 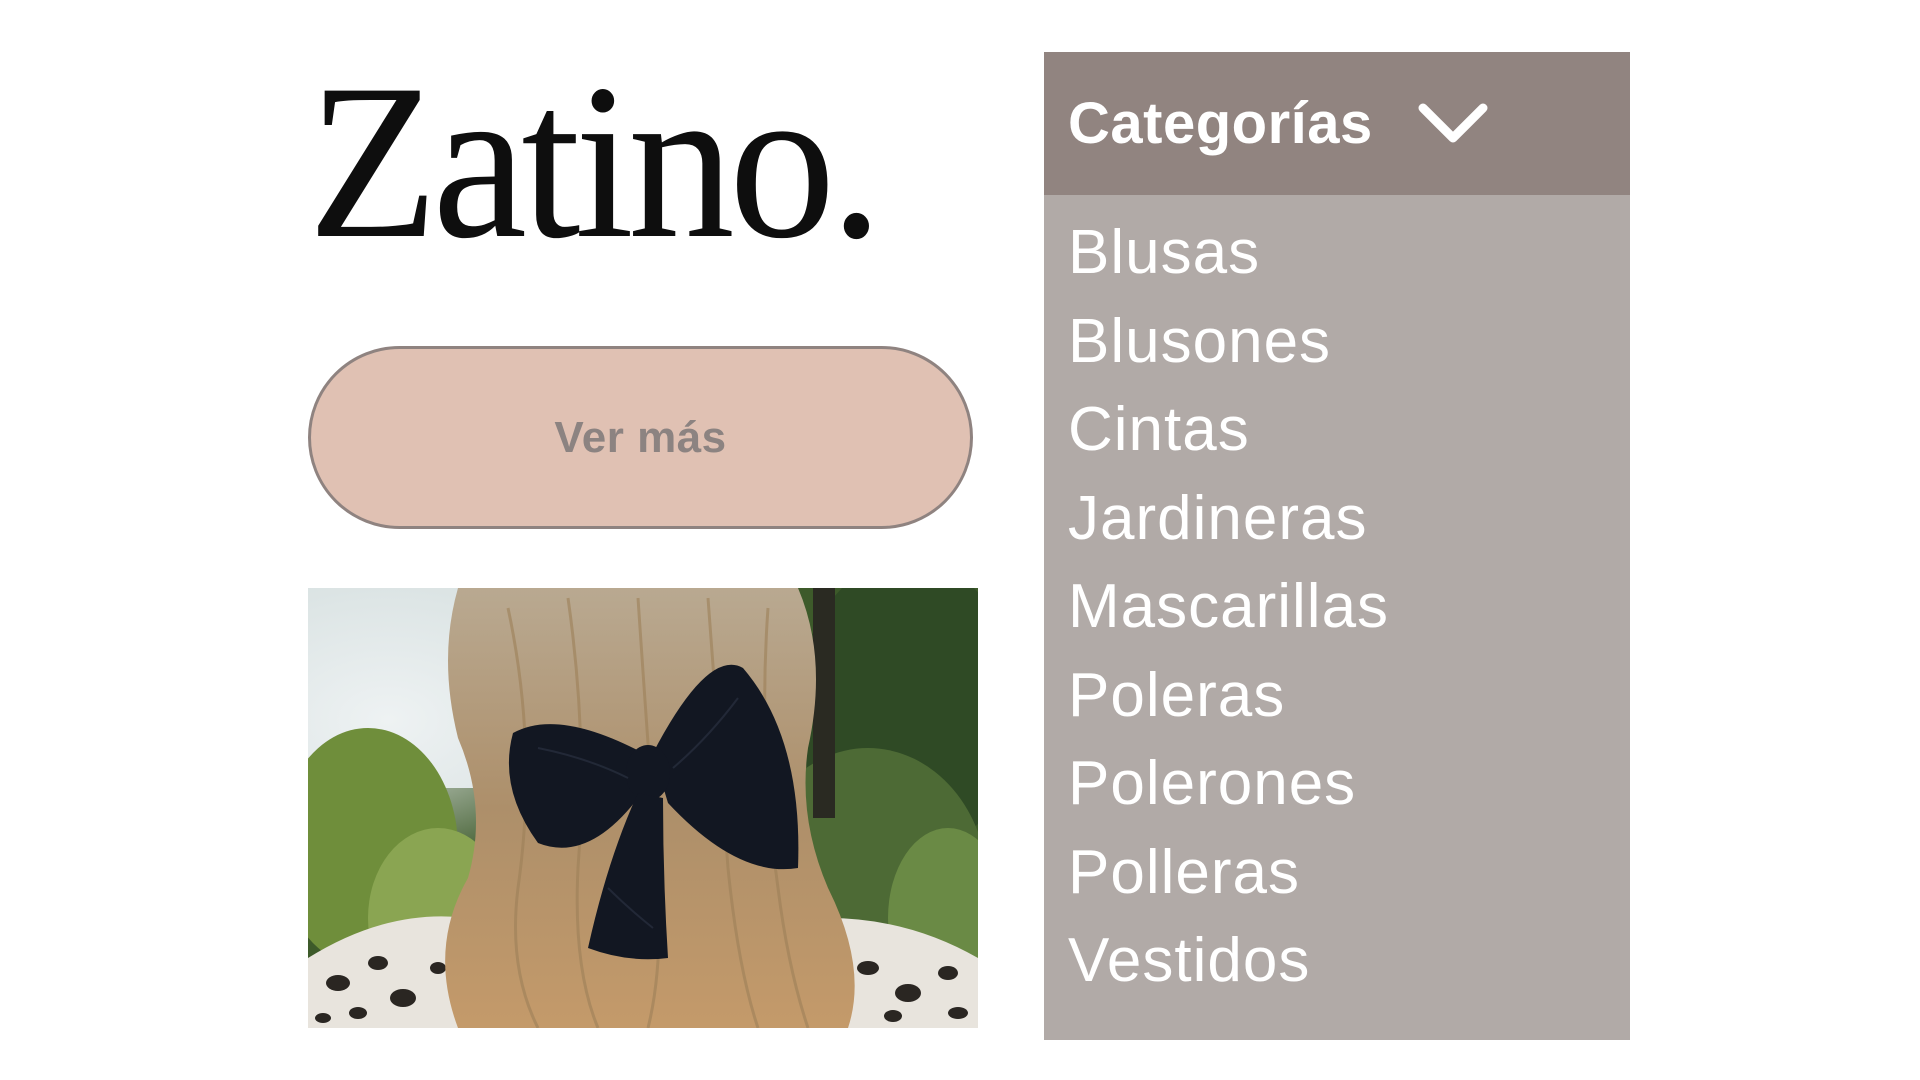 I want to click on categories-title: Categorías, so click(x=1220, y=123).